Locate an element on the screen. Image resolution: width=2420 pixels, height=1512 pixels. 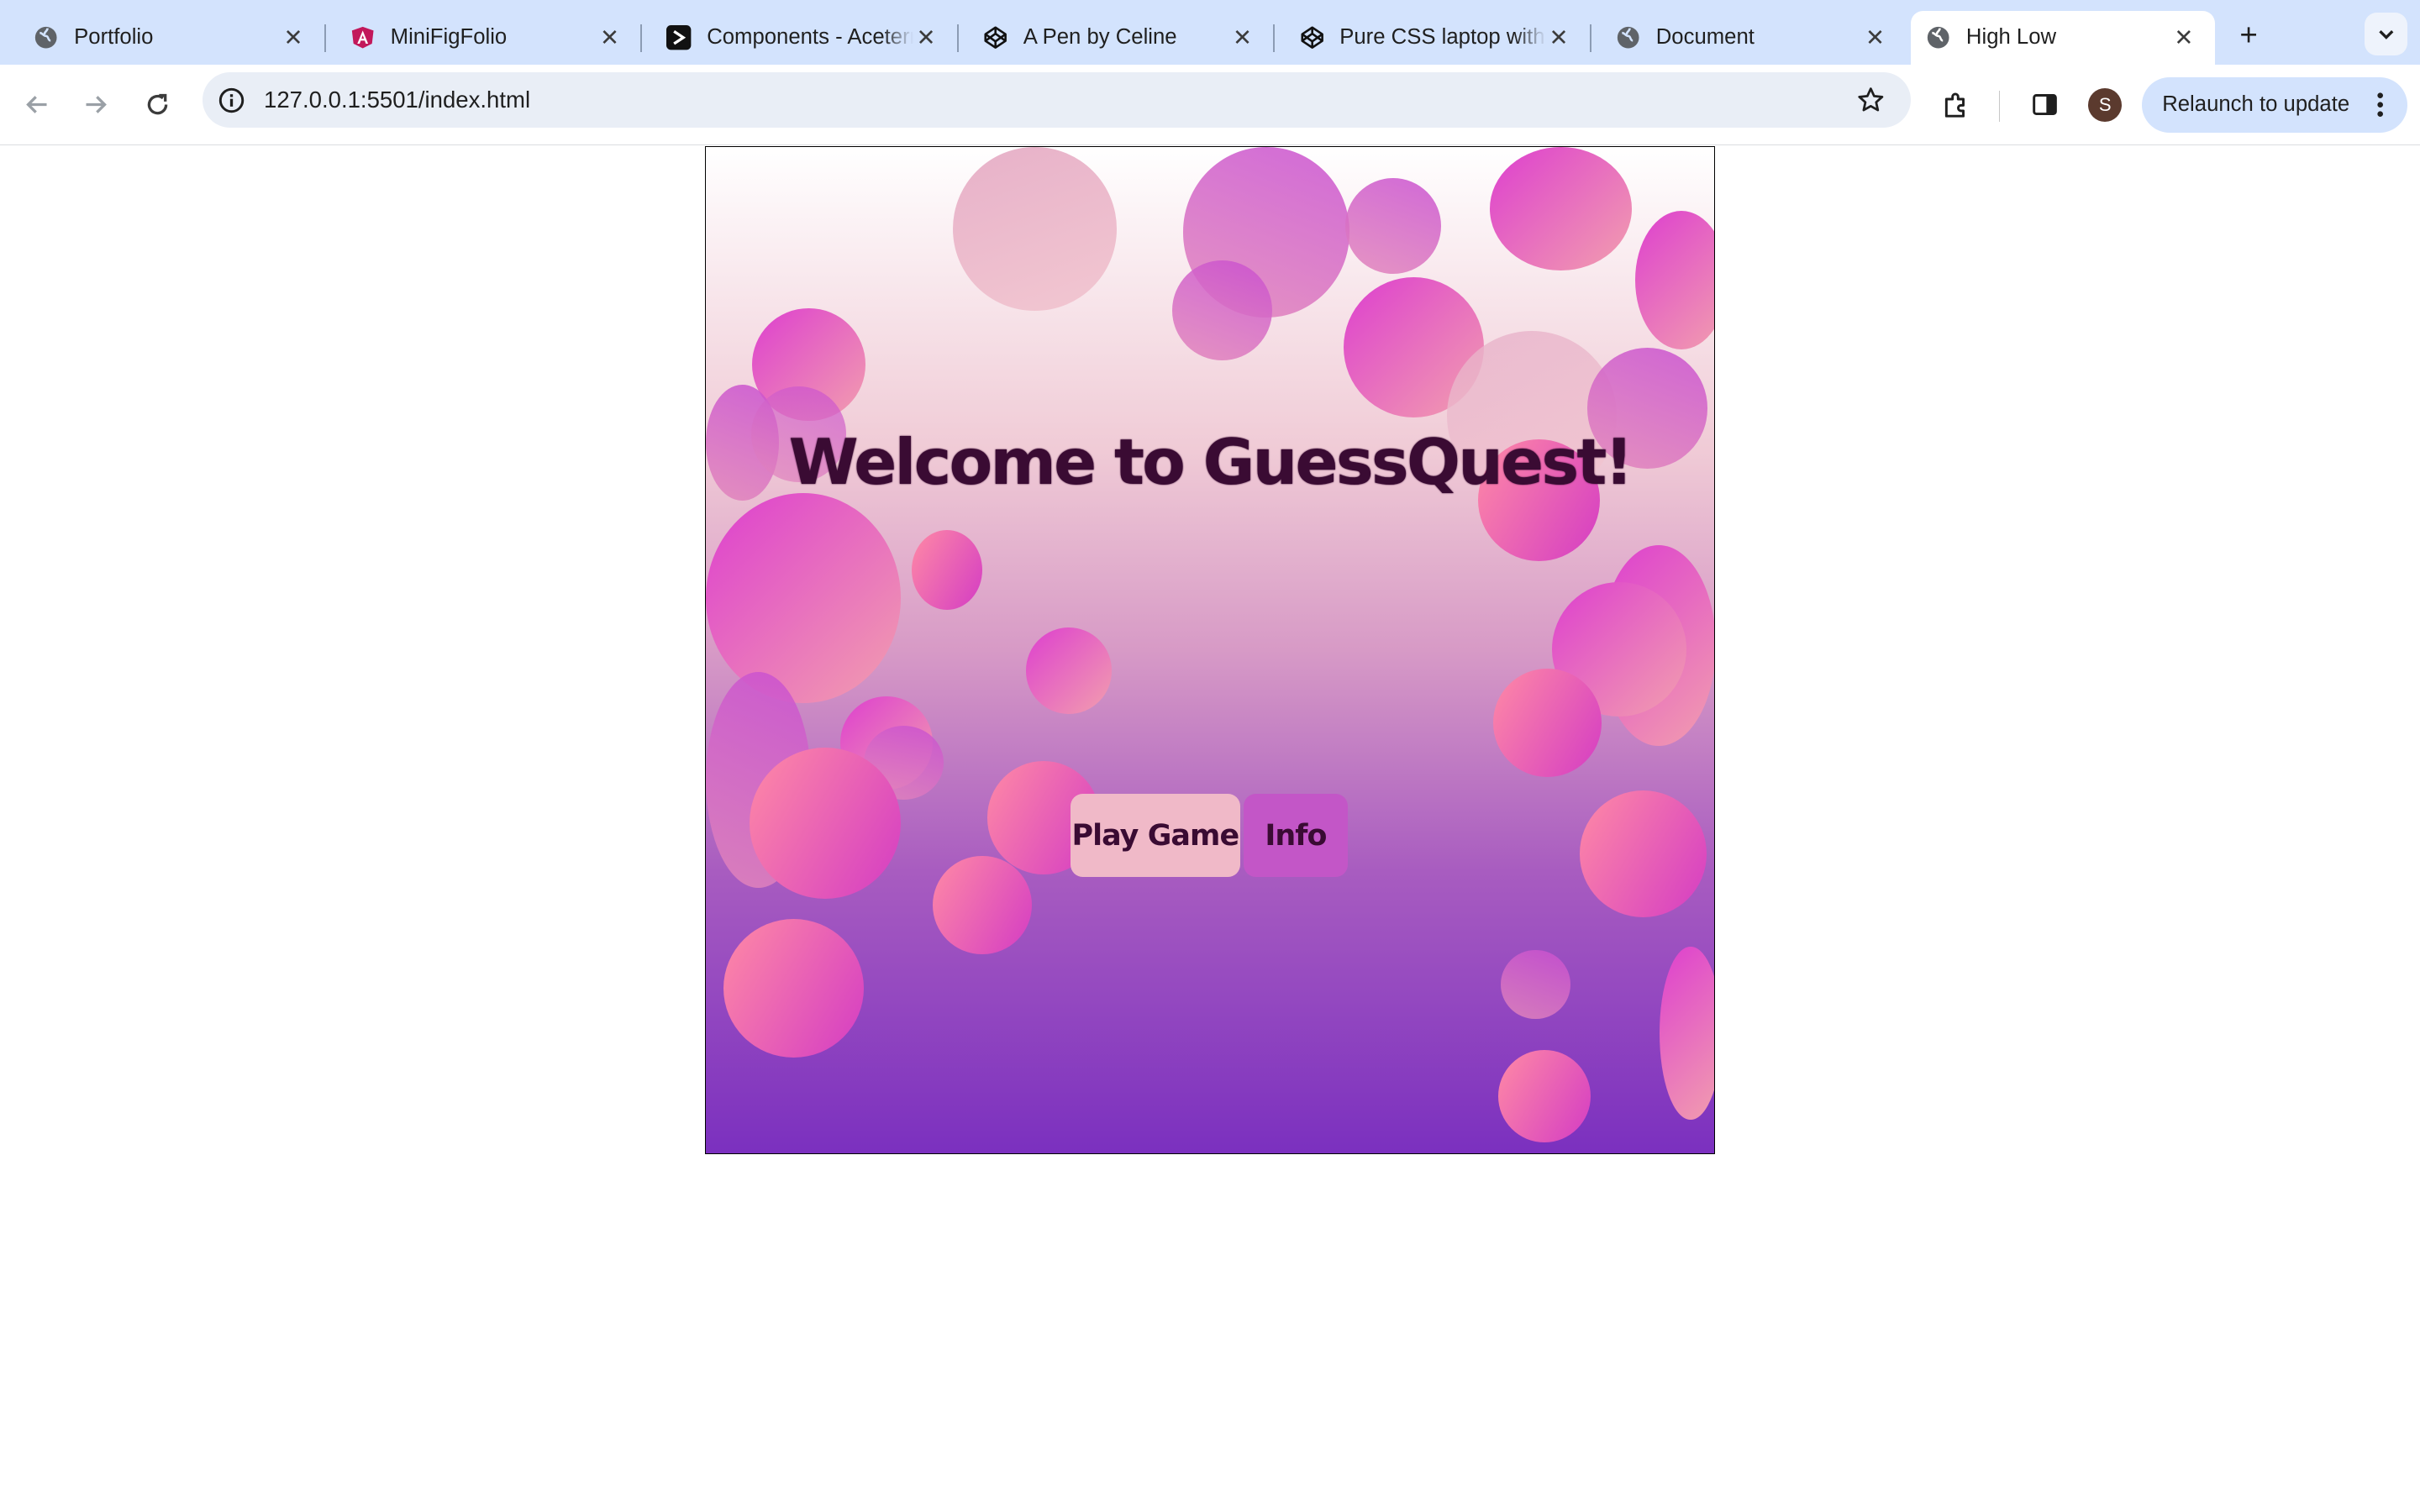
avatar: S is located at coordinates (2105, 105).